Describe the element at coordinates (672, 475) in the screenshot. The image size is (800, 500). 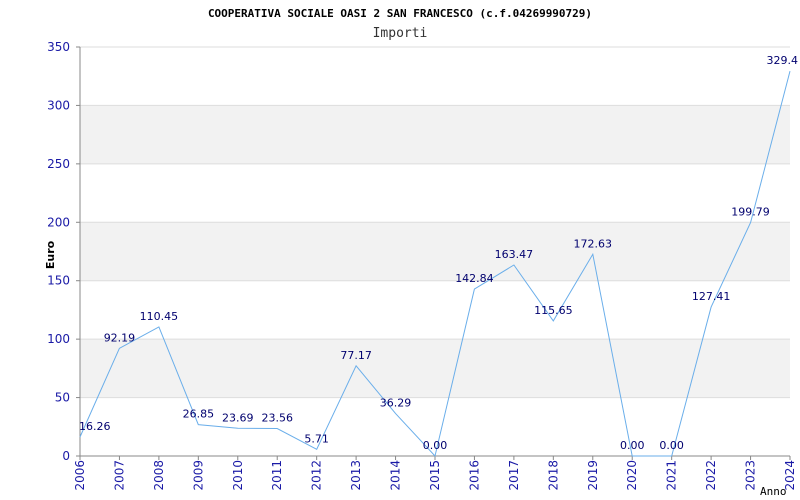
I see `x-tick-label: 2021` at that location.